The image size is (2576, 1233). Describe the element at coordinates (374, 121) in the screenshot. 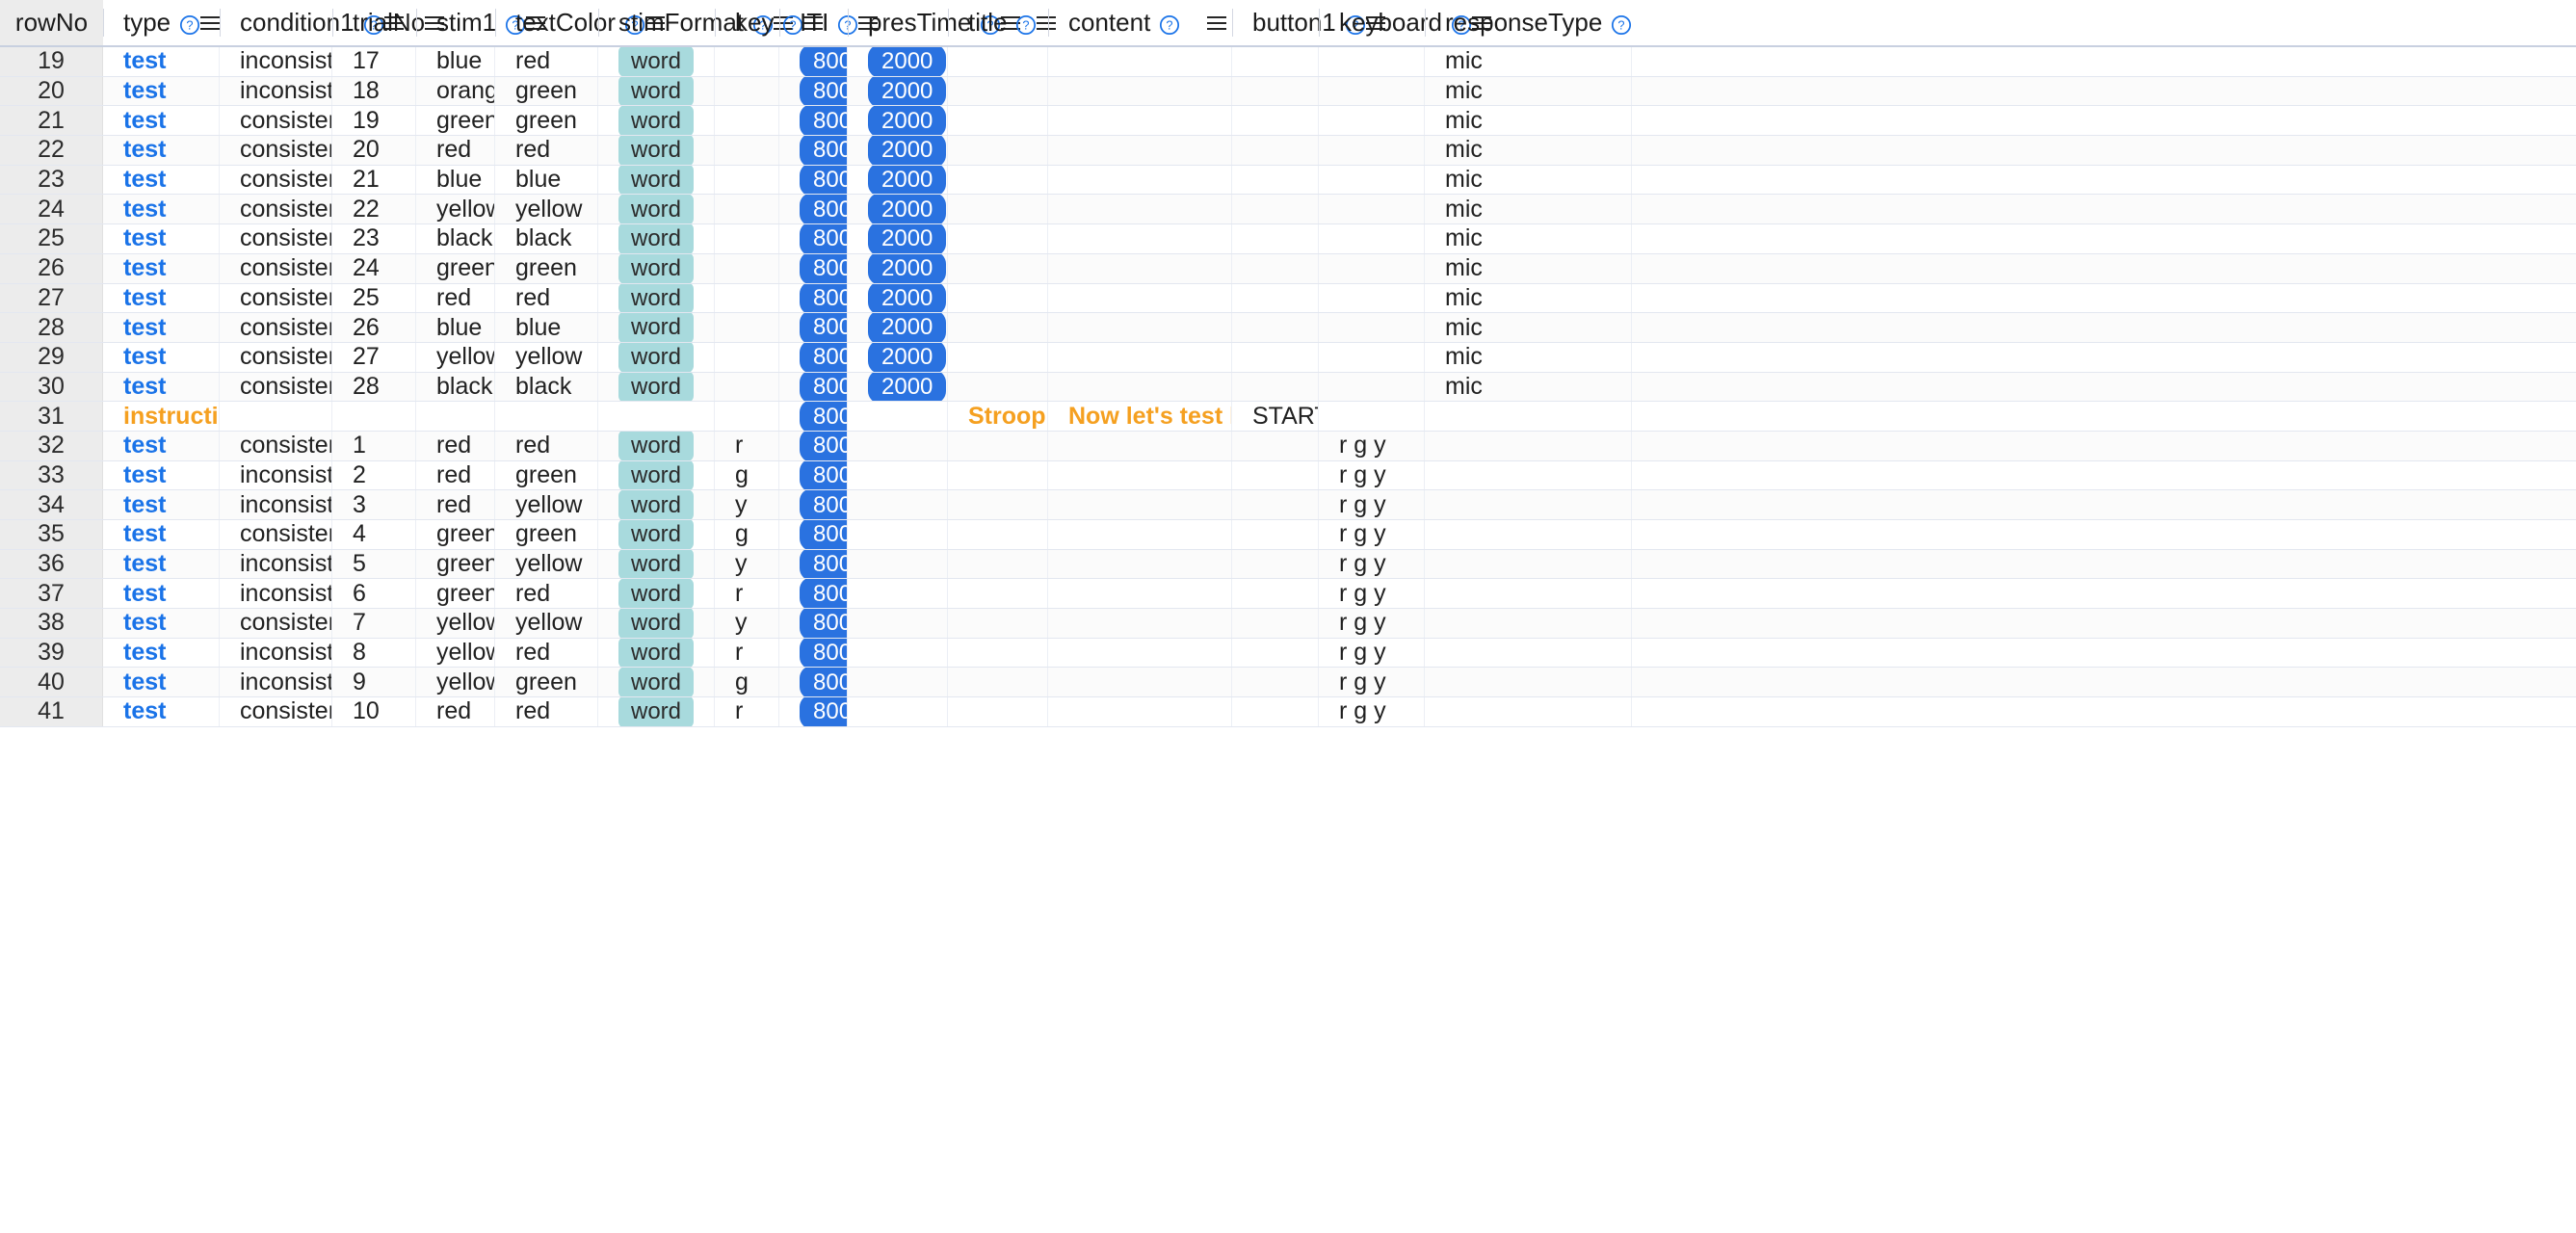

I see `cell-trialNo: 19` at that location.